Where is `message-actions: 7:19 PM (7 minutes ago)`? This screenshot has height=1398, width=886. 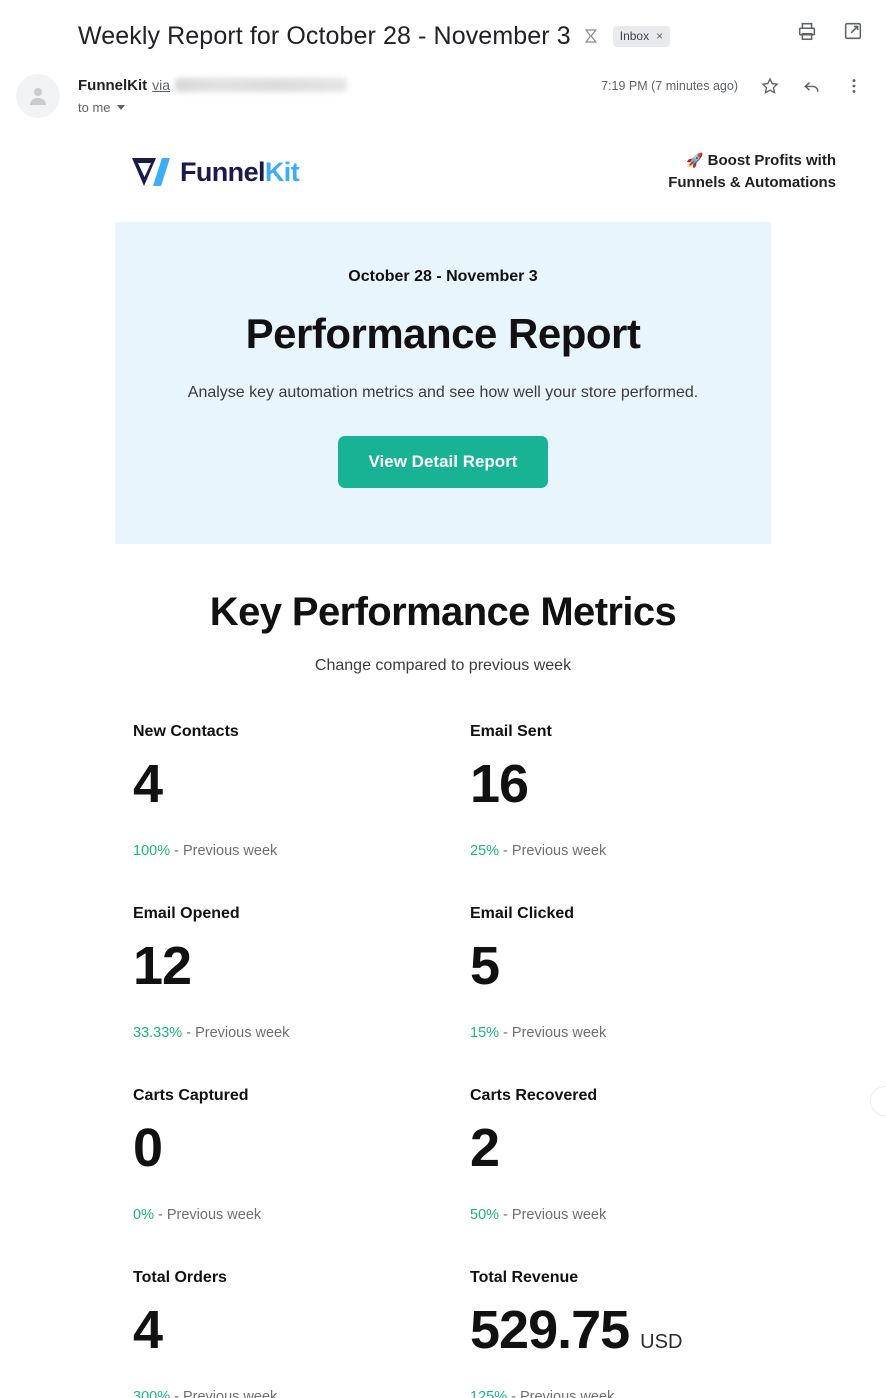
message-actions: 7:19 PM (7 minutes ago) is located at coordinates (732, 86).